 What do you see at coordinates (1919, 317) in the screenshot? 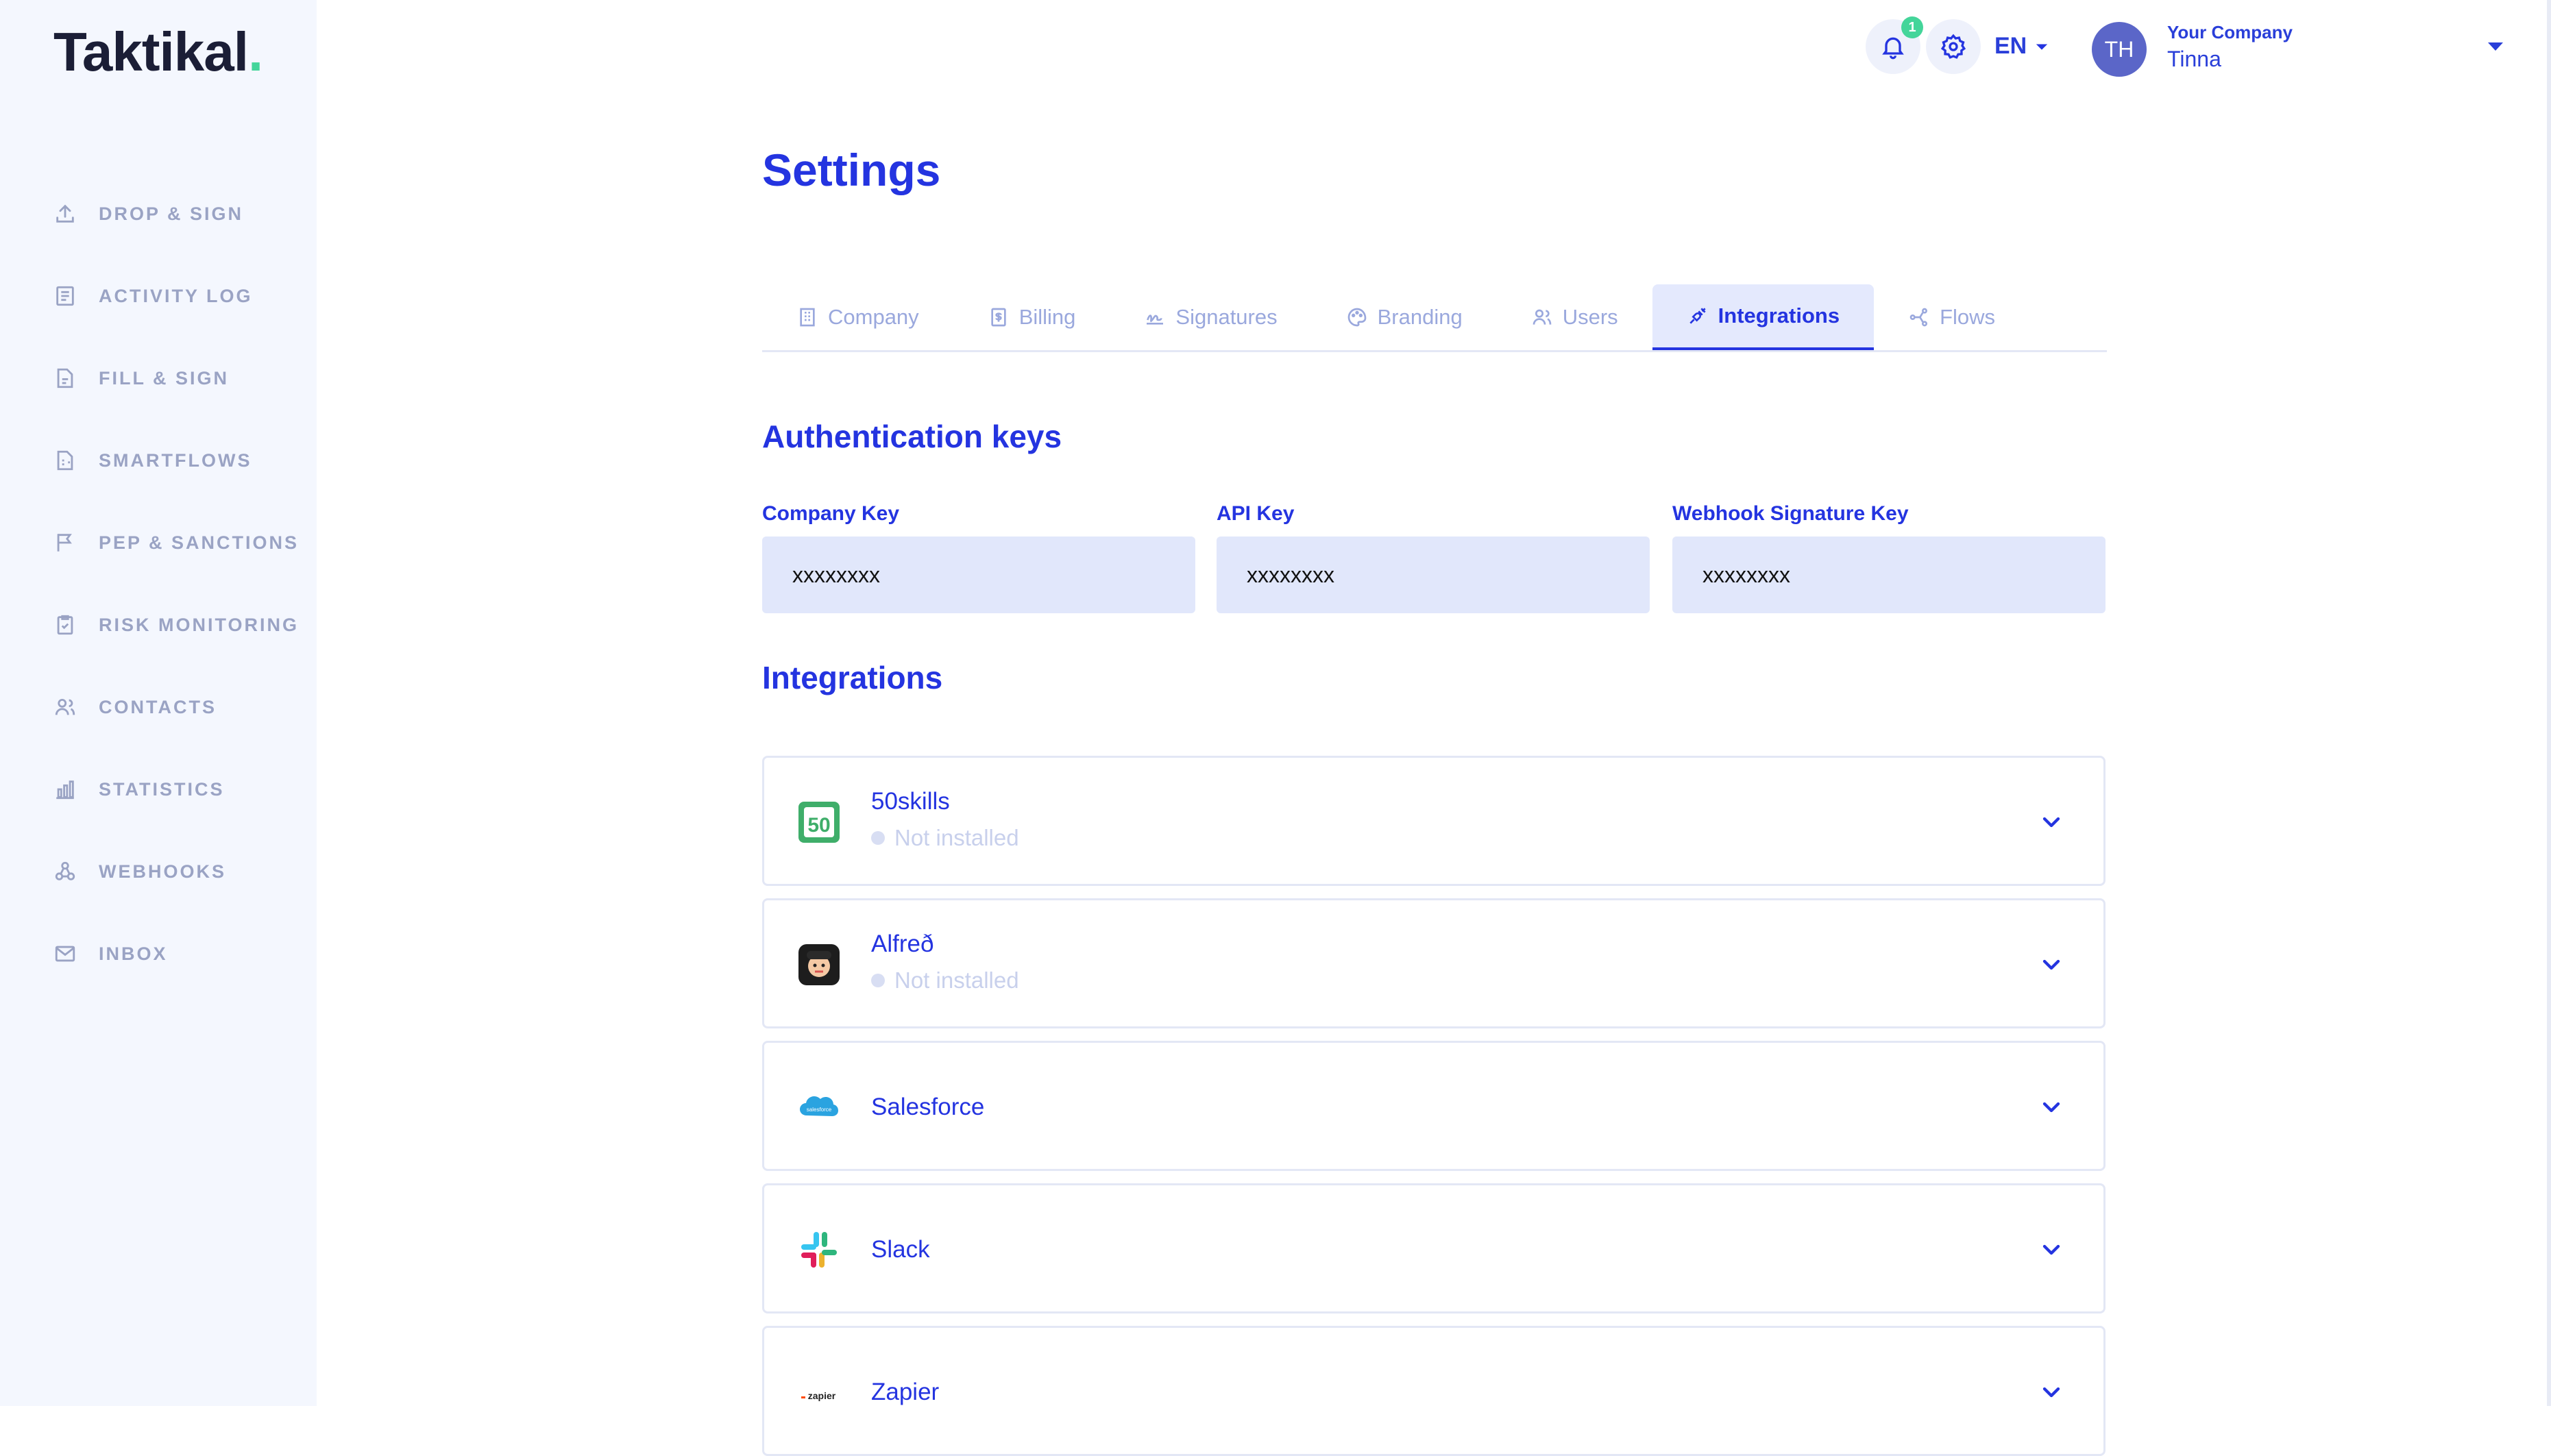
I see `share-icon` at bounding box center [1919, 317].